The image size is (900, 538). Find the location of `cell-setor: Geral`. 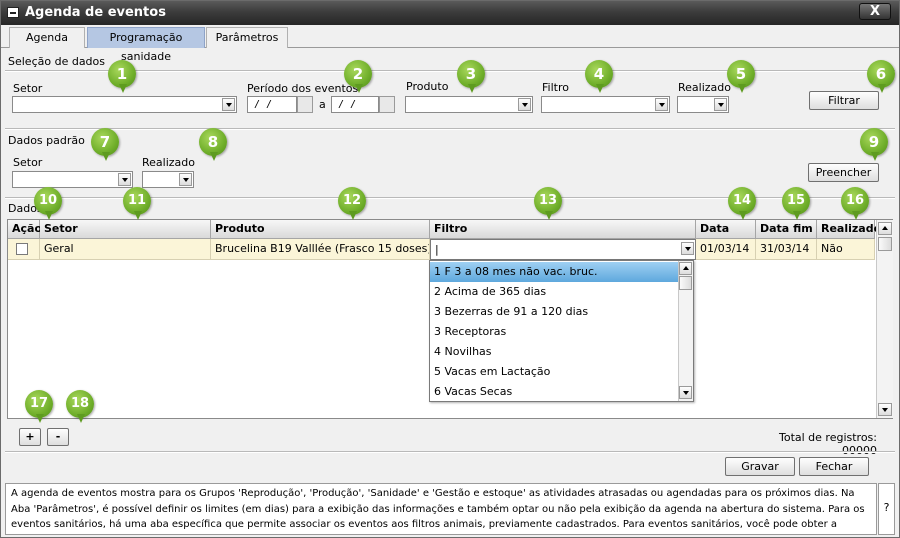

cell-setor: Geral is located at coordinates (125, 249).